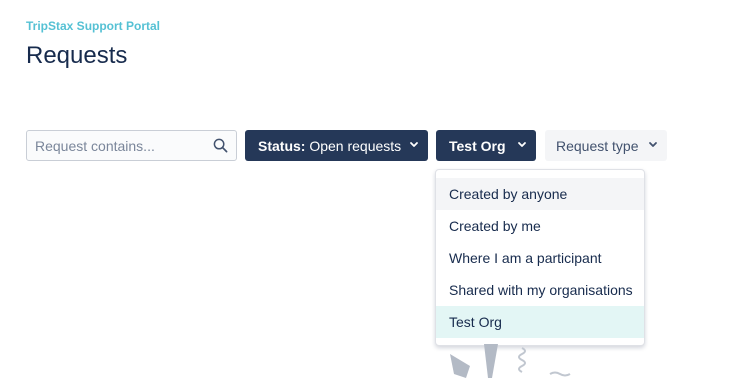 The image size is (748, 378). I want to click on status-filter-prefix: Status:, so click(282, 145).